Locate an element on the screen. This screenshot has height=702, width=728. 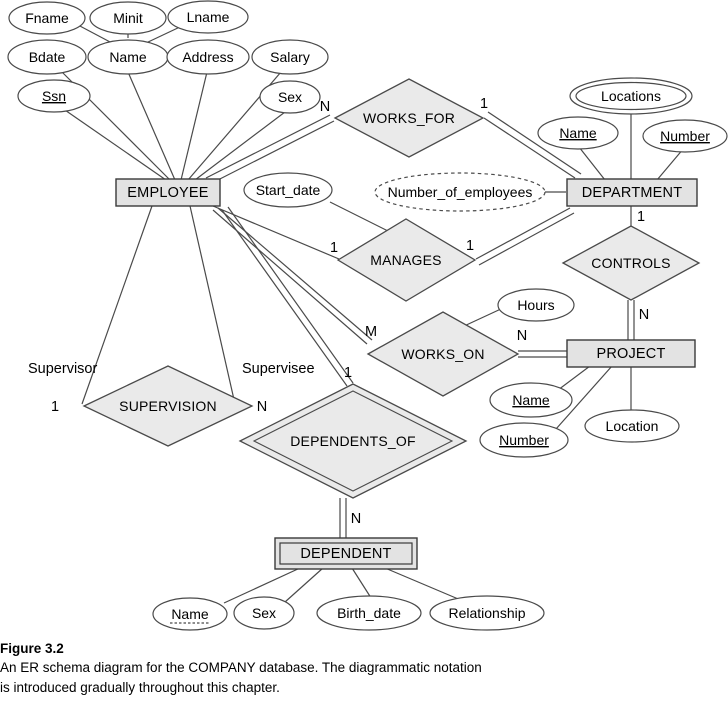
attribute-hours: Hours is located at coordinates (536, 305).